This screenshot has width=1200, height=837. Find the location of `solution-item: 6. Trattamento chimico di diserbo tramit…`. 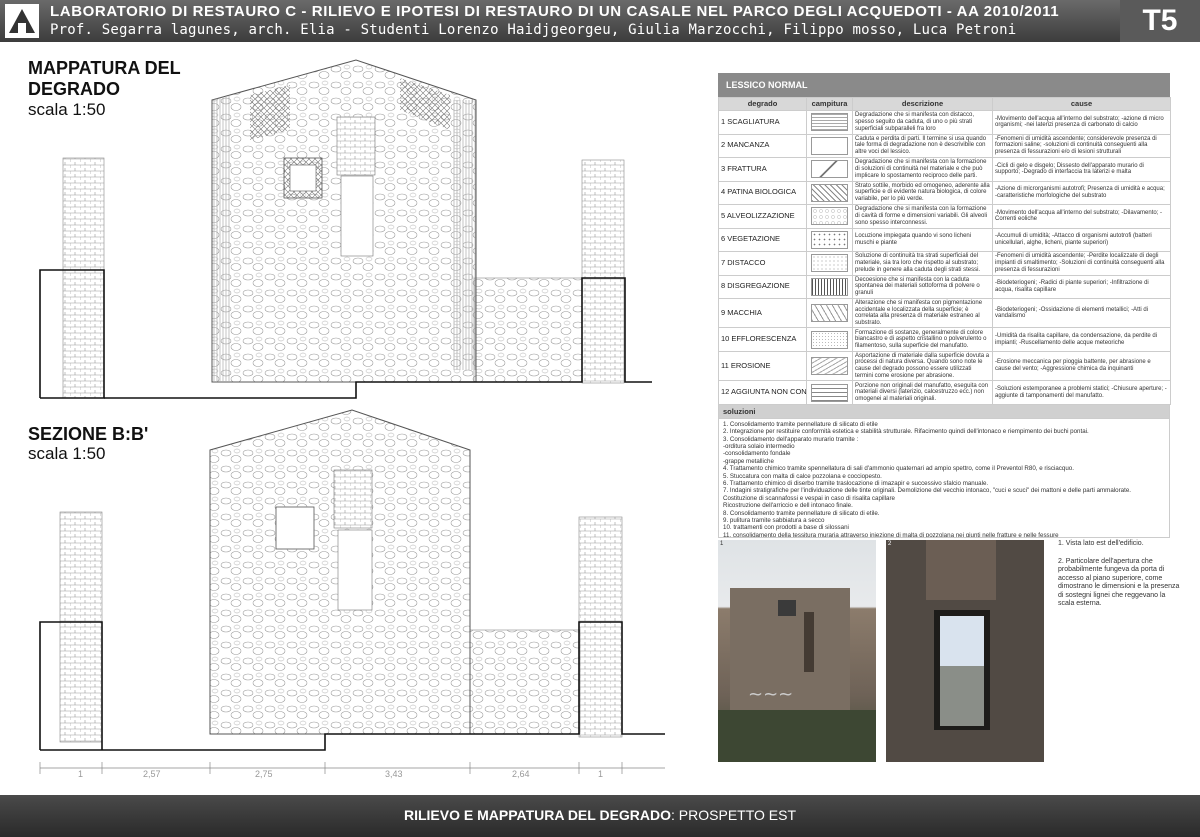

solution-item: 6. Trattamento chimico di diserbo tramit… is located at coordinates (856, 483).